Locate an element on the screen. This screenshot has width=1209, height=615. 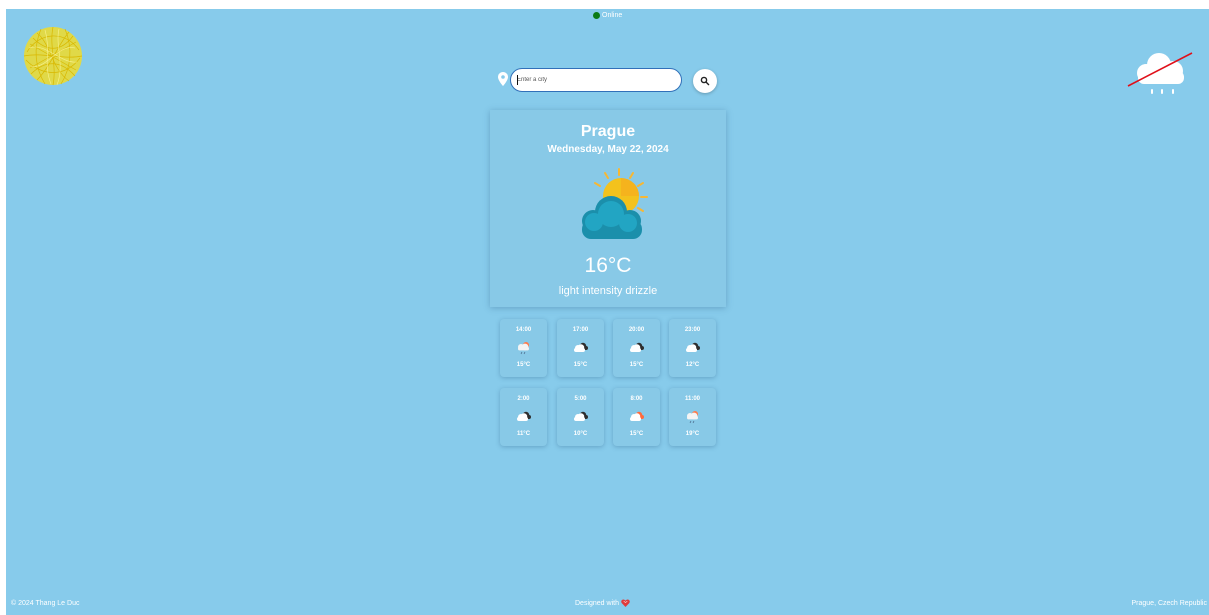
forecast-temperature: 12°C is located at coordinates (692, 365).